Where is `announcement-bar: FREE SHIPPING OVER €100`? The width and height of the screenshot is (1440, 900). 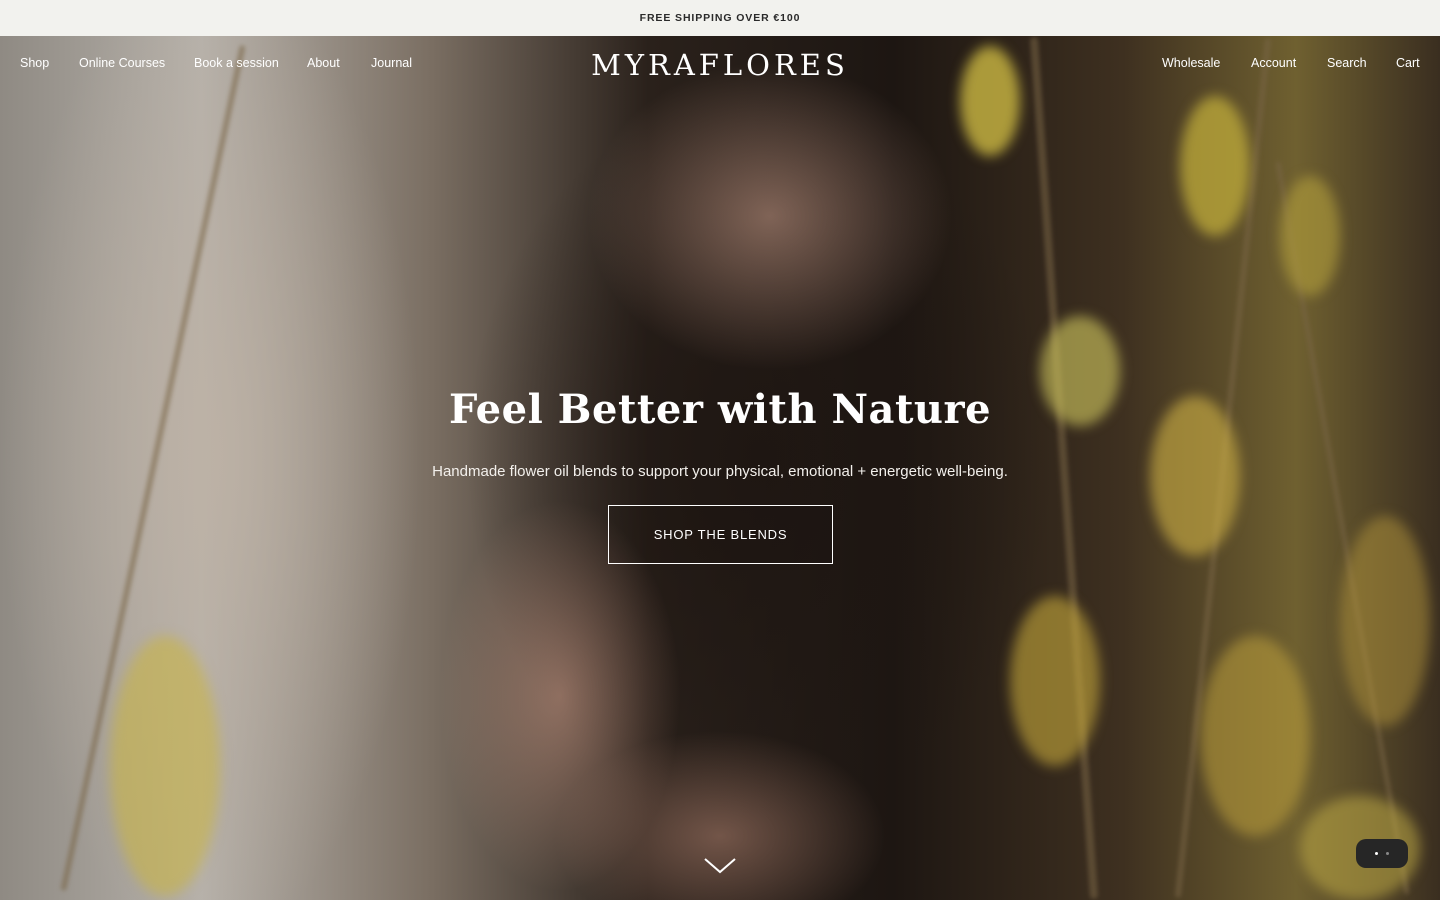 announcement-bar: FREE SHIPPING OVER €100 is located at coordinates (720, 18).